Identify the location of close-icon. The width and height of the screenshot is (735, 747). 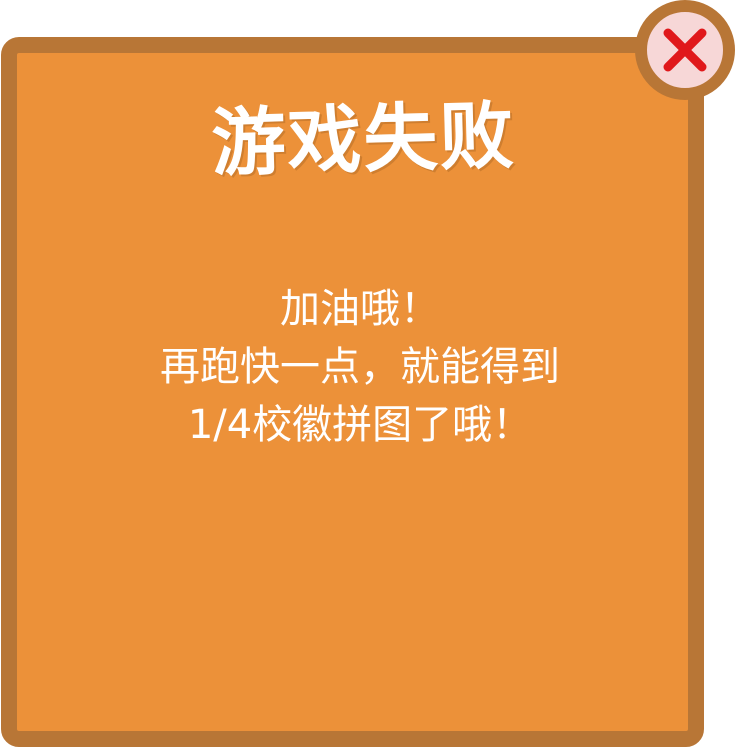
(685, 50).